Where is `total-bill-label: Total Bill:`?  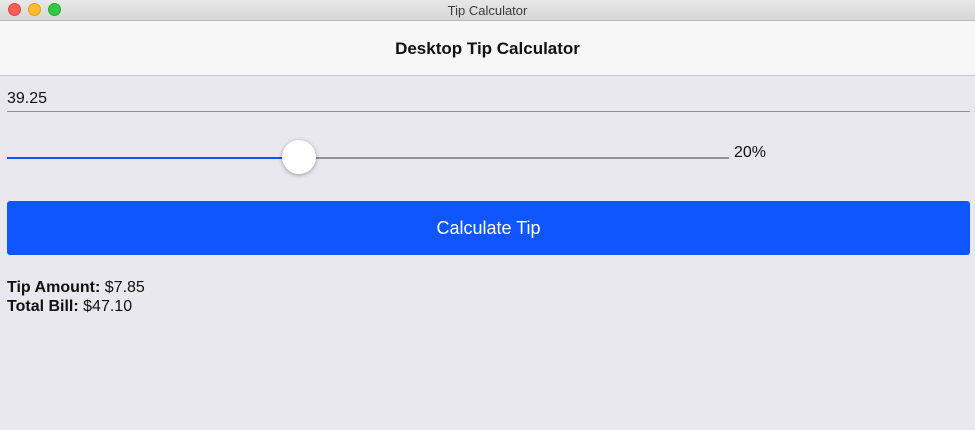 total-bill-label: Total Bill: is located at coordinates (43, 306).